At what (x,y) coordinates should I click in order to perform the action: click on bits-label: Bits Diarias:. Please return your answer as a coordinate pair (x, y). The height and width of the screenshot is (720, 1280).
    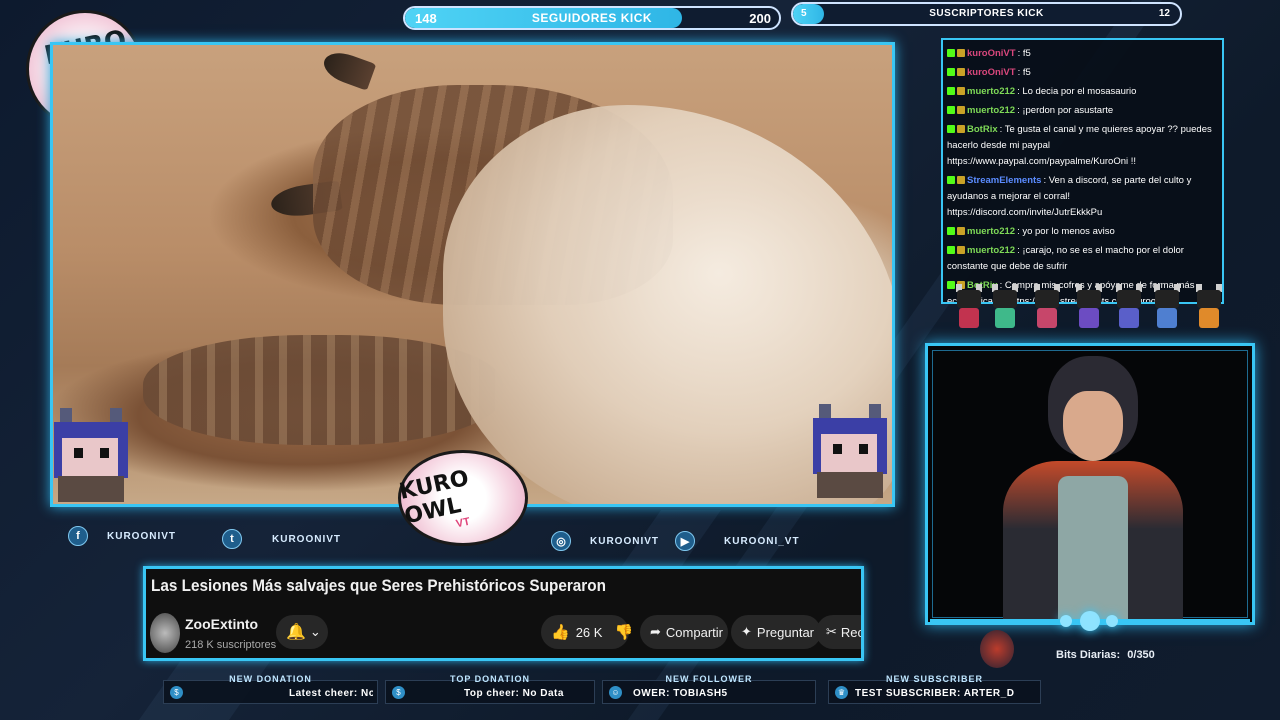
    Looking at the image, I should click on (1088, 655).